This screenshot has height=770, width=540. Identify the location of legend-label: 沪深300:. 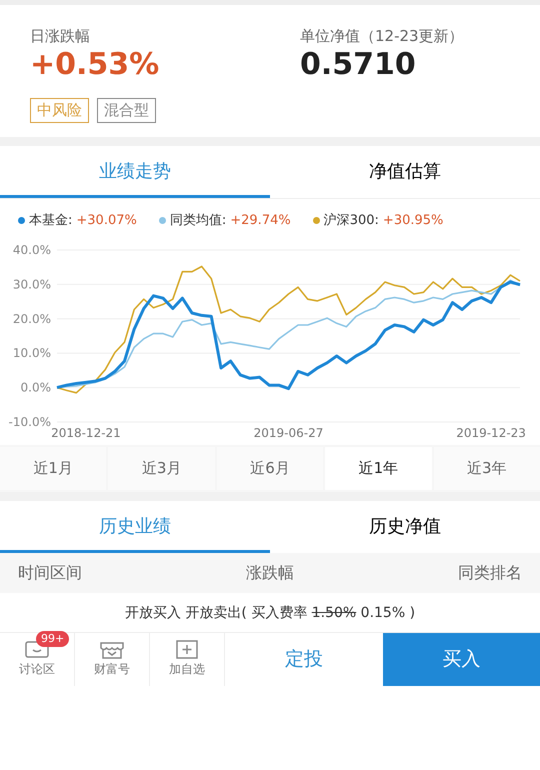
(351, 221).